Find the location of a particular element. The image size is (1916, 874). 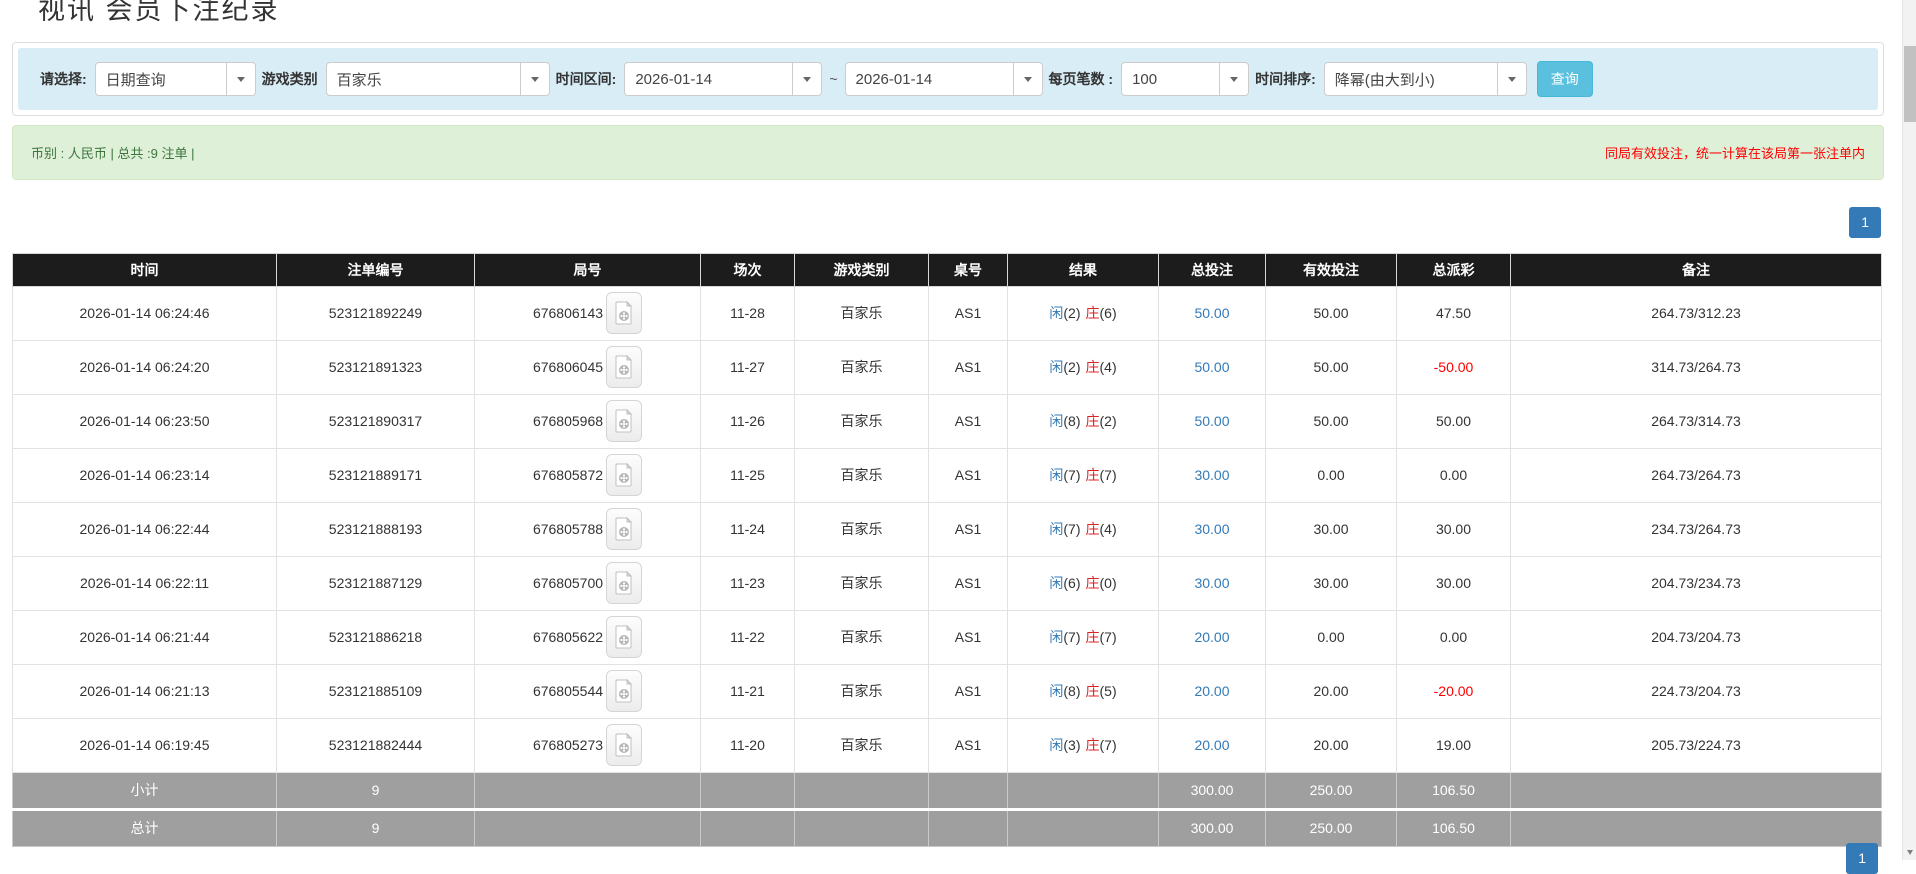

cell-round: 676806143 is located at coordinates (587, 313).